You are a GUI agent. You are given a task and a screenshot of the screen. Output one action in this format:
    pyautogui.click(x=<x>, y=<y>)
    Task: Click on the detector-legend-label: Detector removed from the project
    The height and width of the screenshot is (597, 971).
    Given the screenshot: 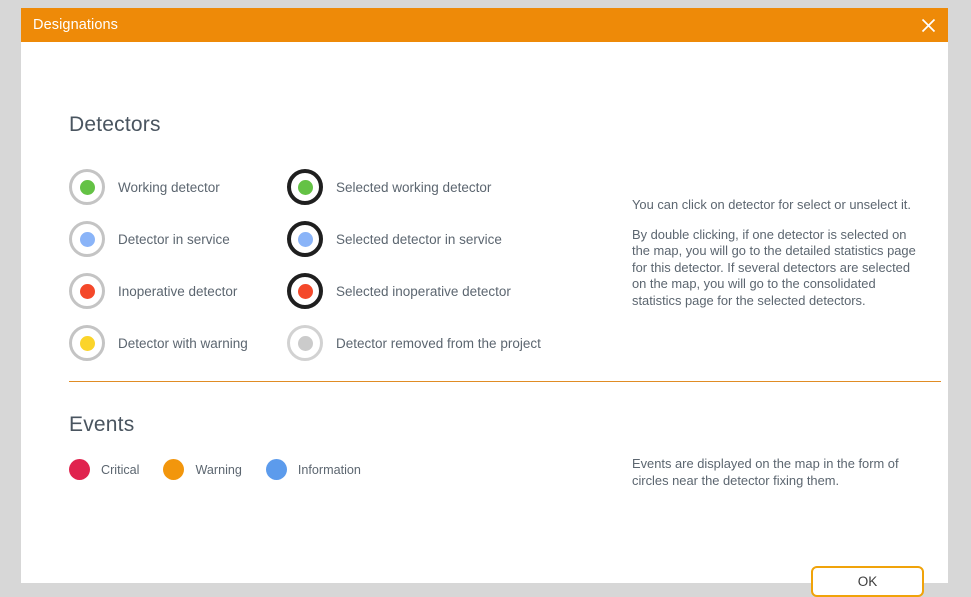 What is the action you would take?
    pyautogui.click(x=438, y=343)
    